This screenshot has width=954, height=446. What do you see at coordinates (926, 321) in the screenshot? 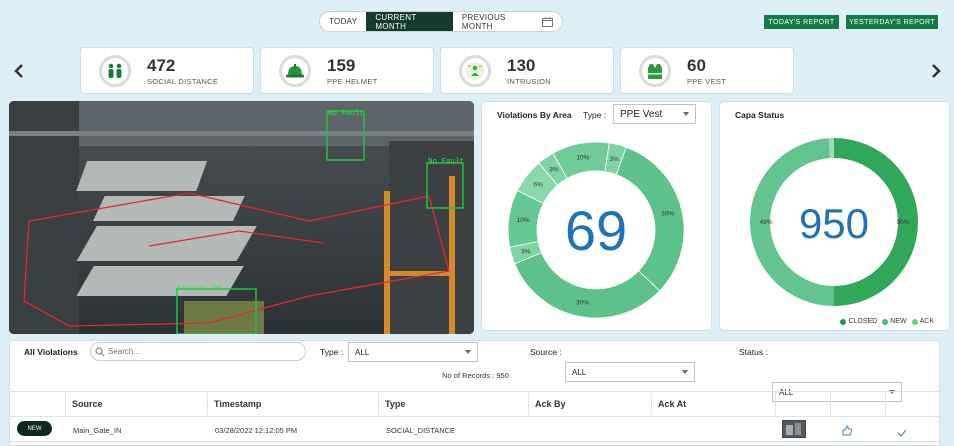
I see `legend-label: ACK` at bounding box center [926, 321].